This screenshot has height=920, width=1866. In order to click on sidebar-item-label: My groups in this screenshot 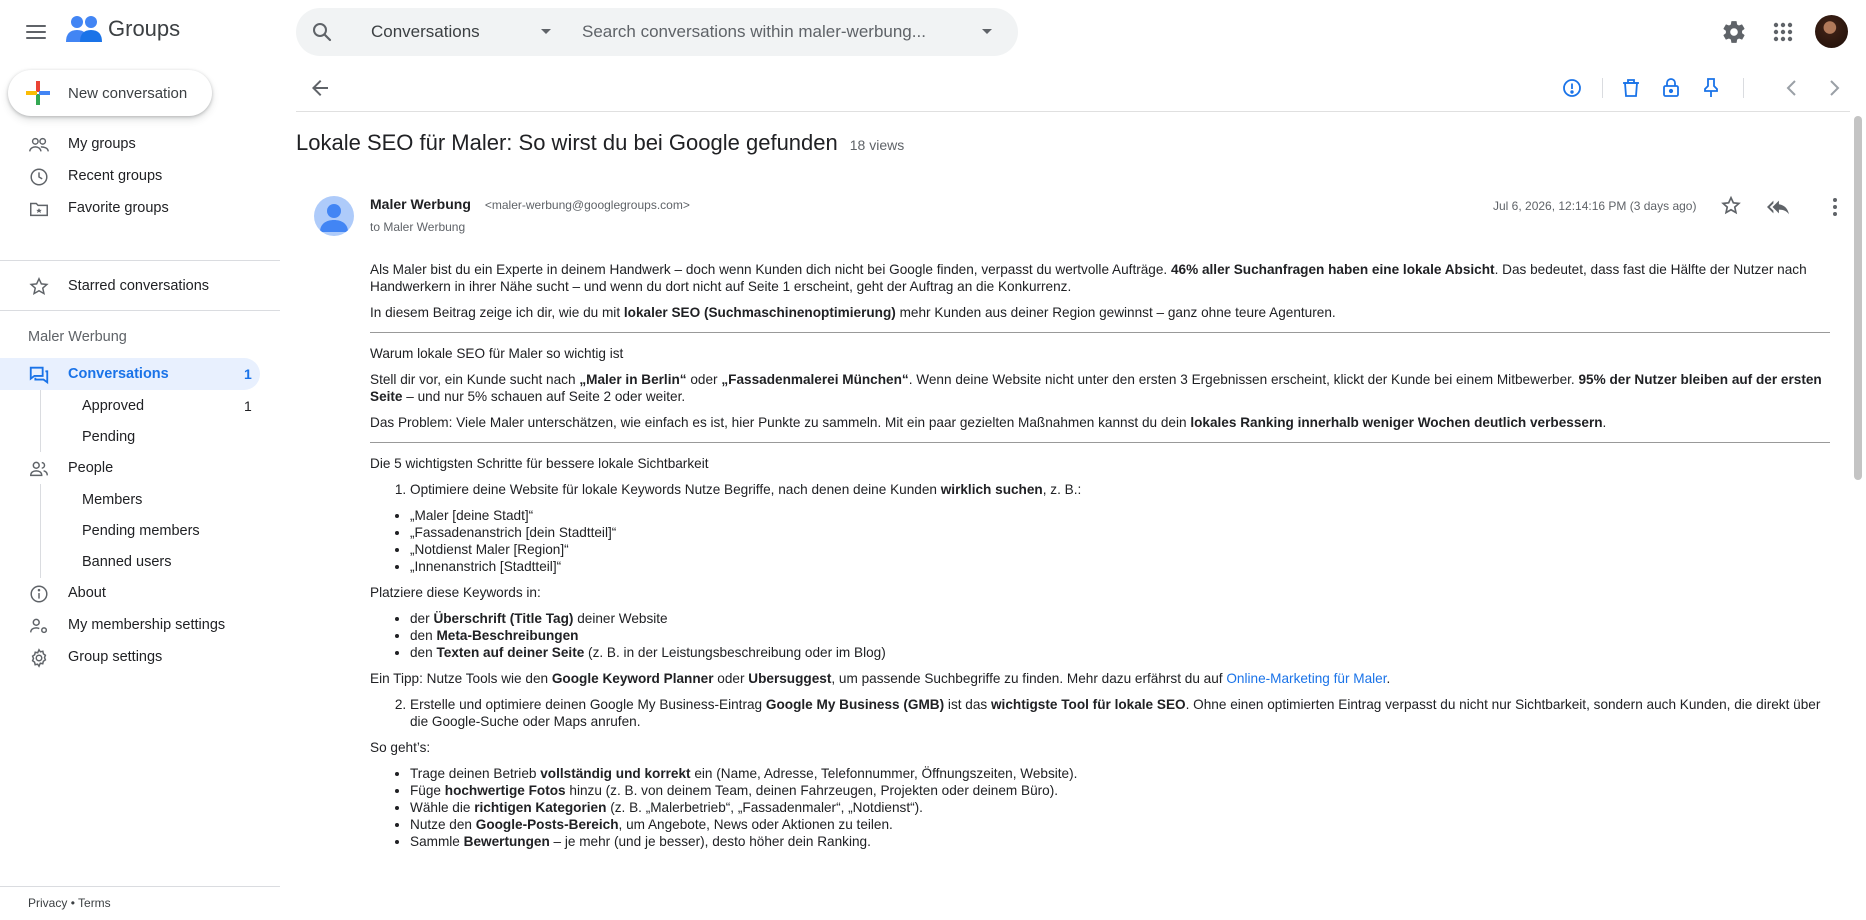, I will do `click(102, 144)`.